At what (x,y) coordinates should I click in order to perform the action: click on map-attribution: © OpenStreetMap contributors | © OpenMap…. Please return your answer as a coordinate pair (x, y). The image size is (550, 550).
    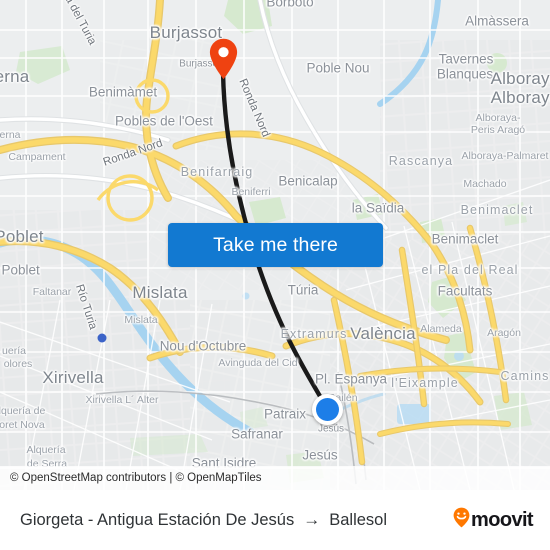
    Looking at the image, I should click on (275, 478).